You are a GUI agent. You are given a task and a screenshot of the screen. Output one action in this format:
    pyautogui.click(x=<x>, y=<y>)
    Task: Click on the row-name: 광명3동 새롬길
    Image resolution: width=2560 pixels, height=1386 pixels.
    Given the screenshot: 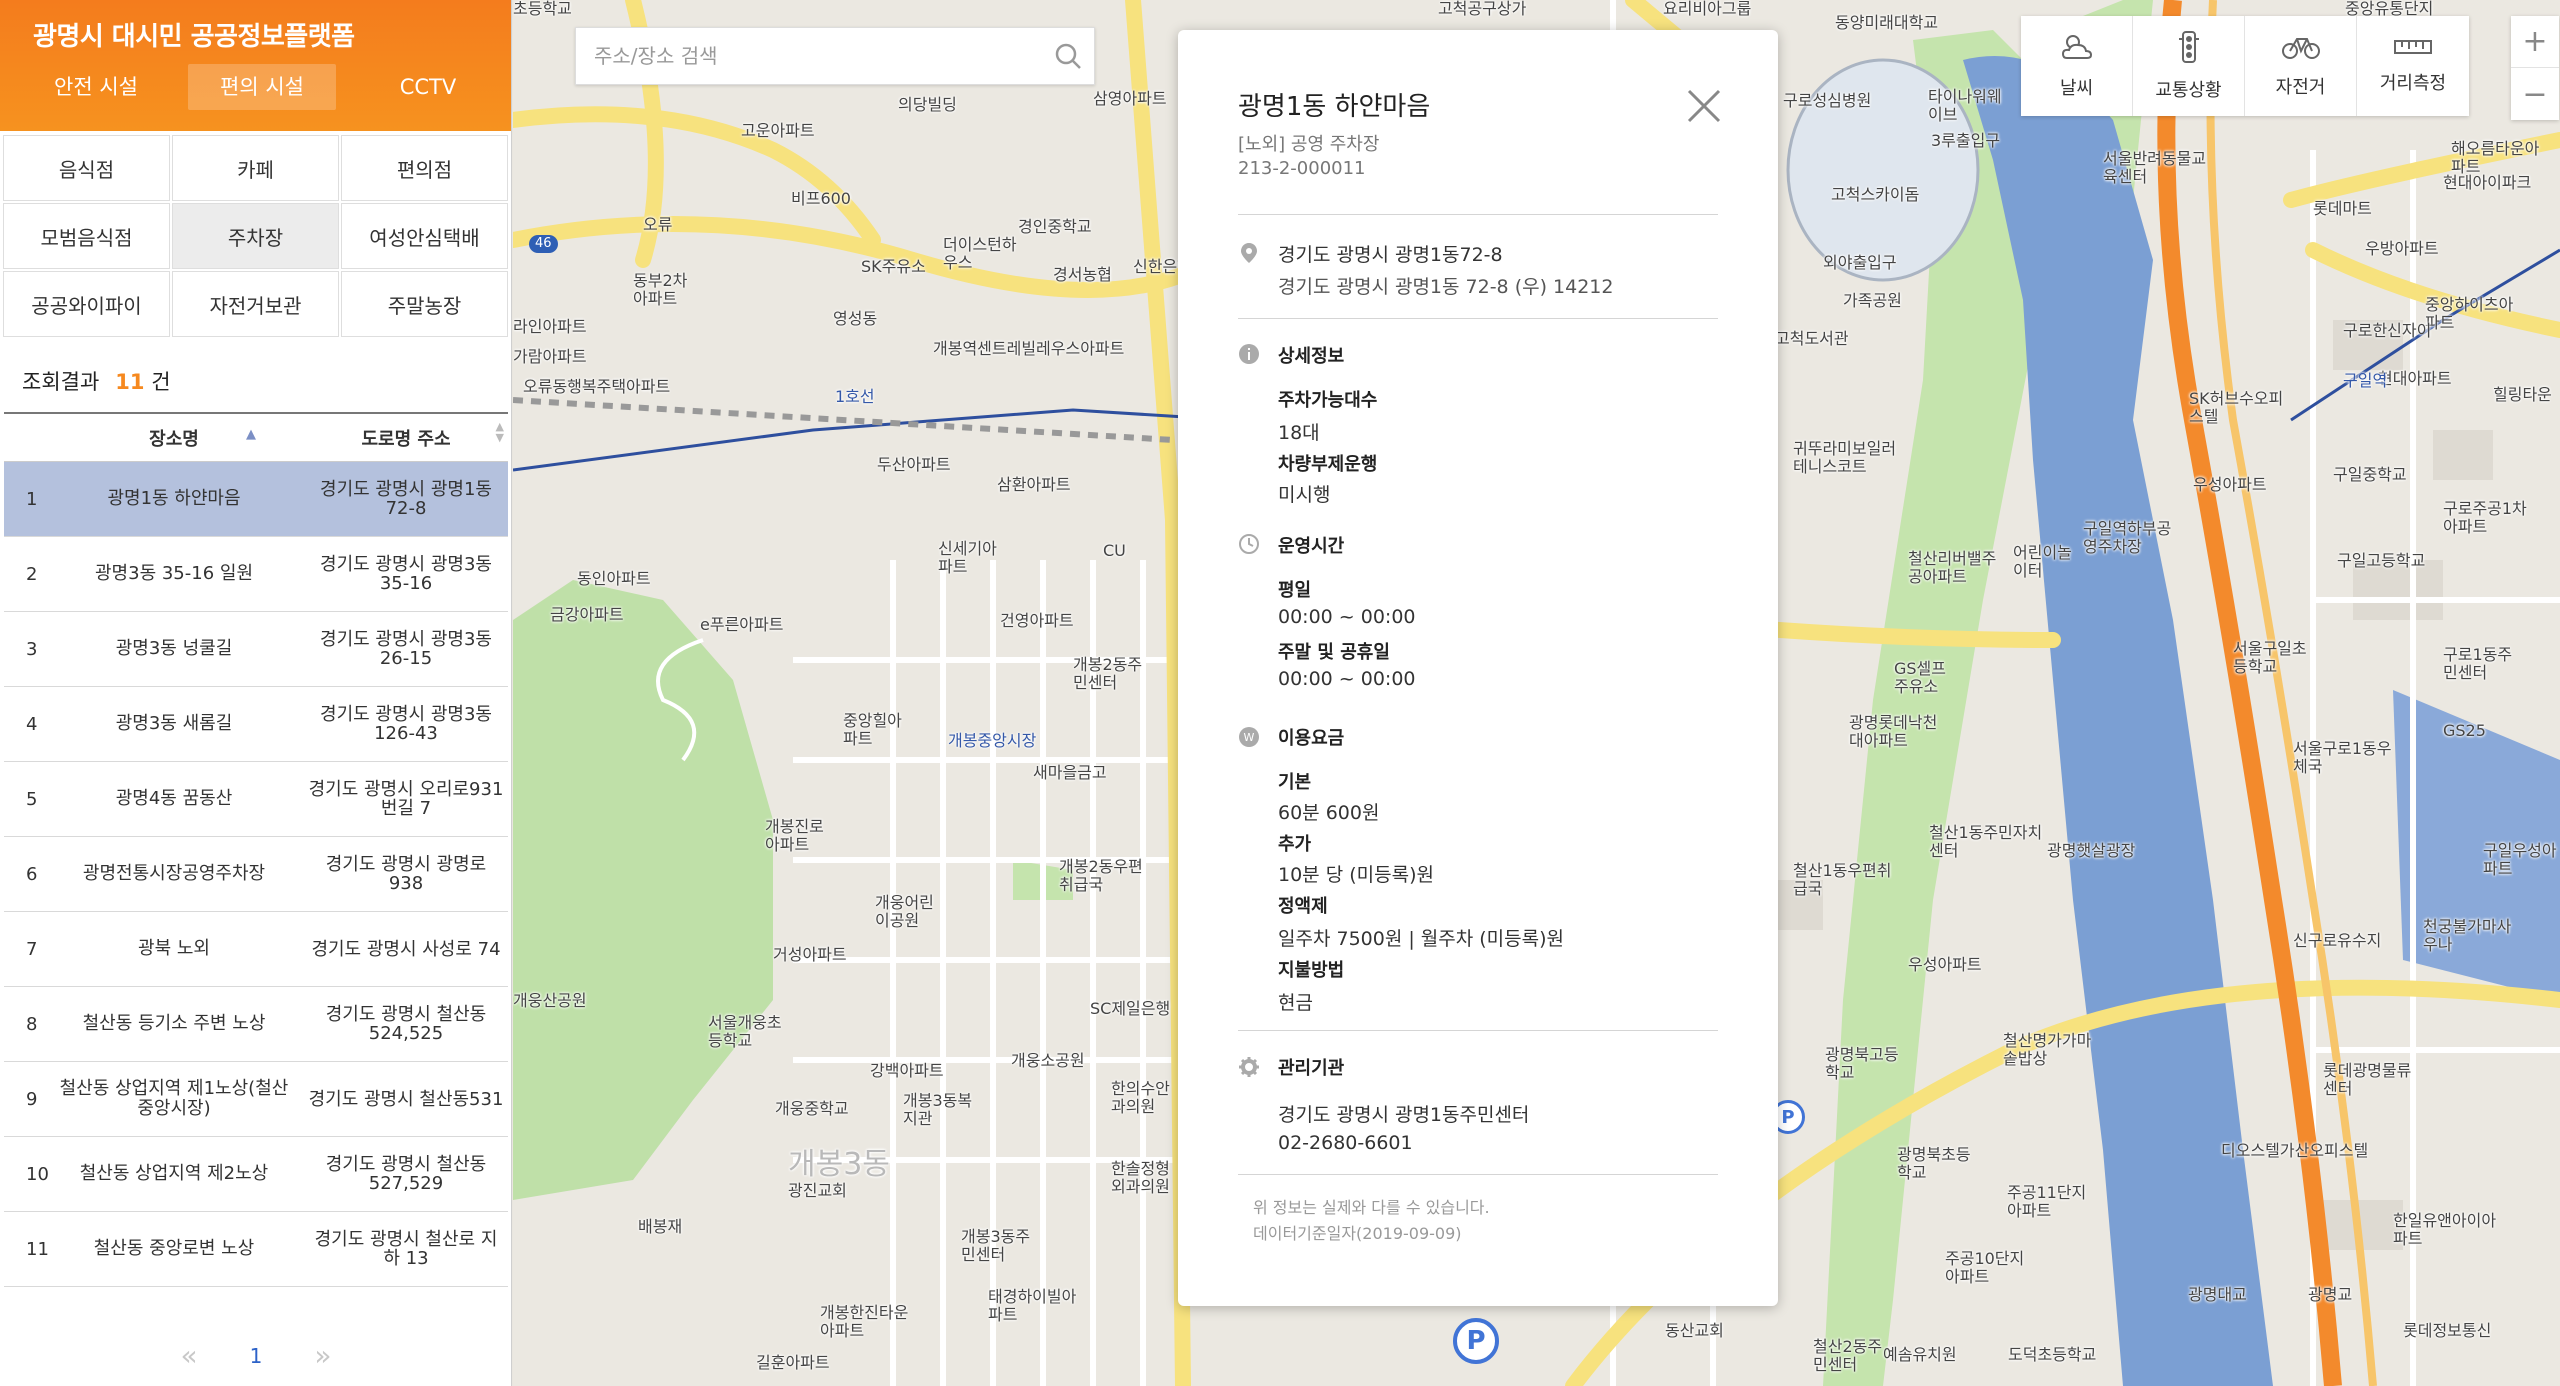 What is the action you would take?
    pyautogui.click(x=174, y=723)
    